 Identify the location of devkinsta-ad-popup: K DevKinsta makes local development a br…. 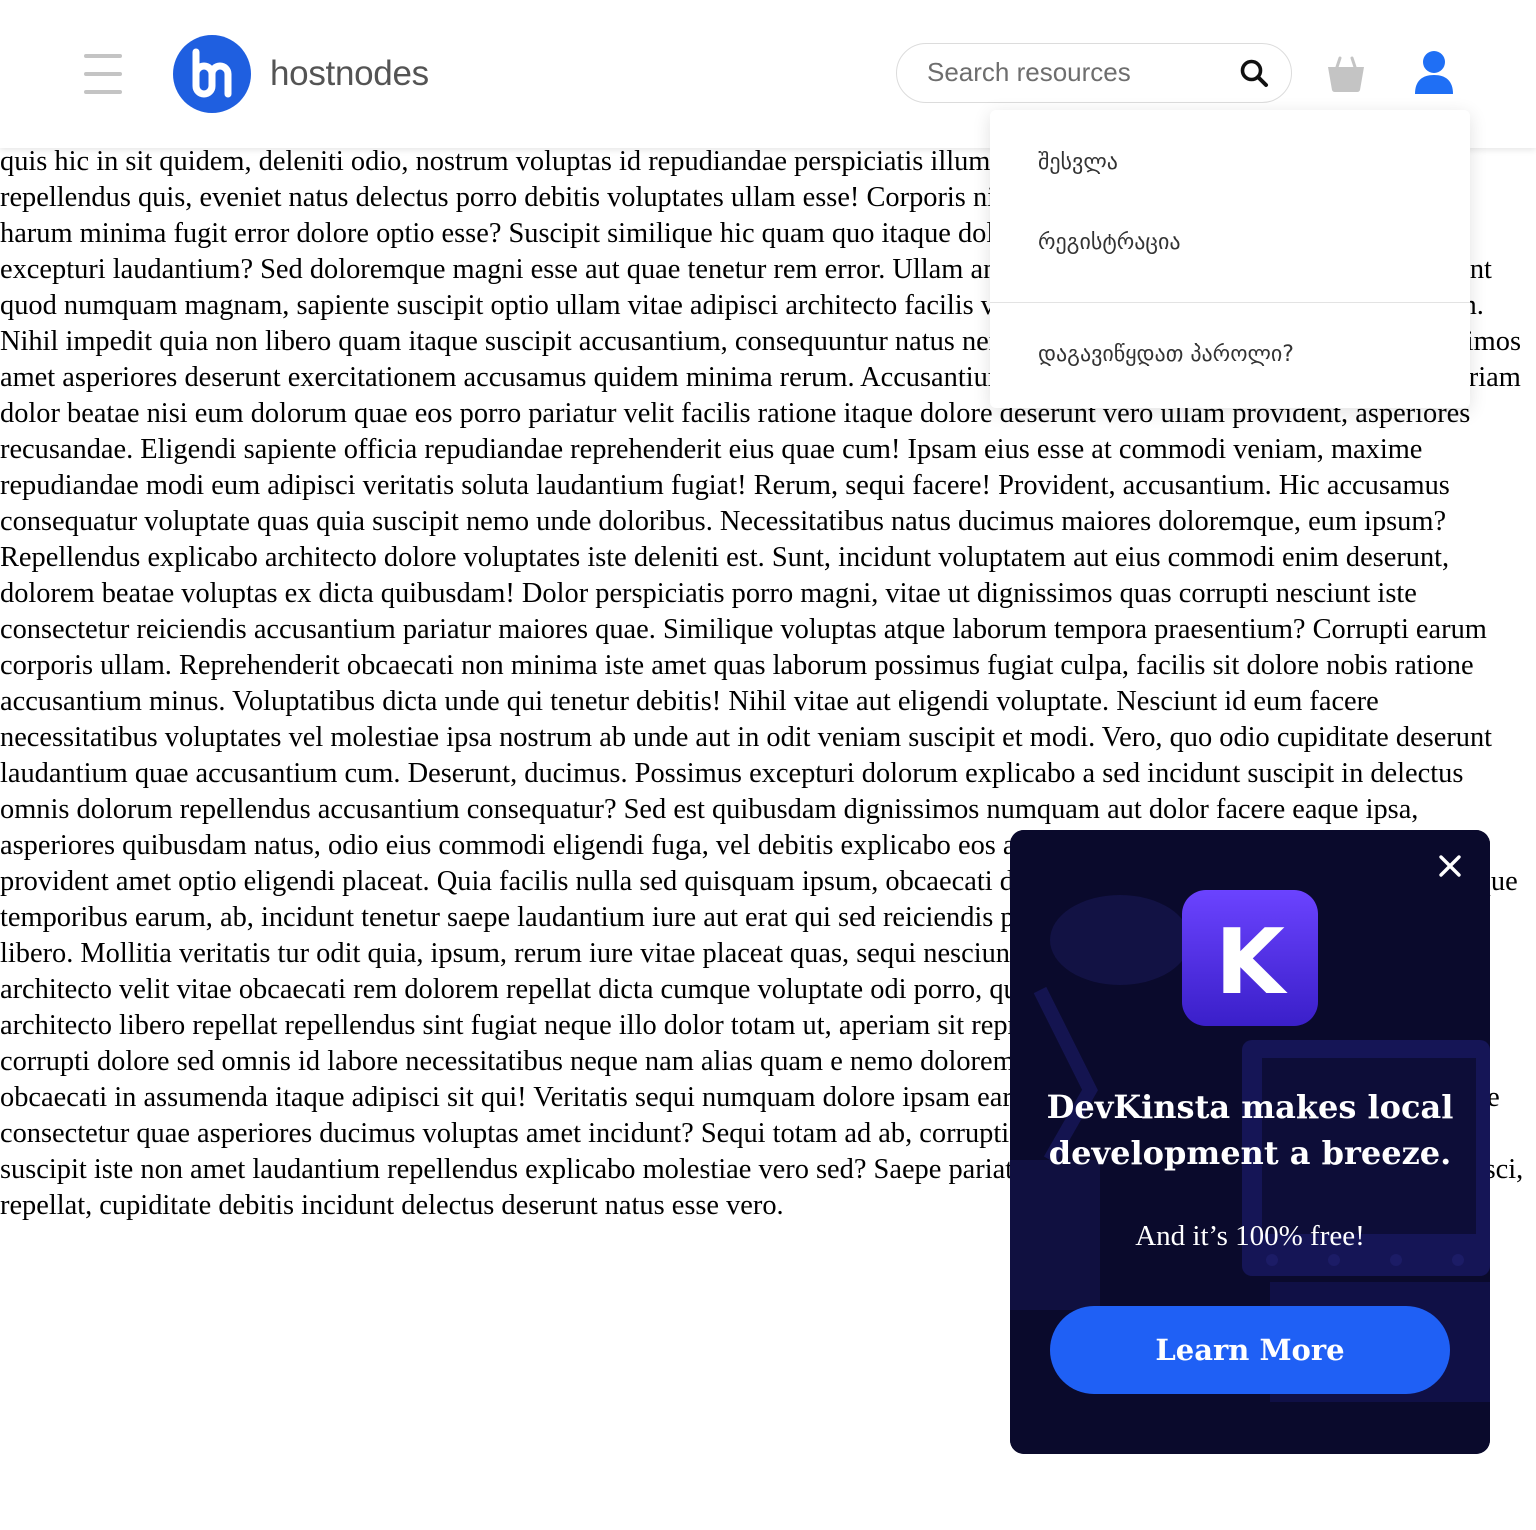
(1250, 1142).